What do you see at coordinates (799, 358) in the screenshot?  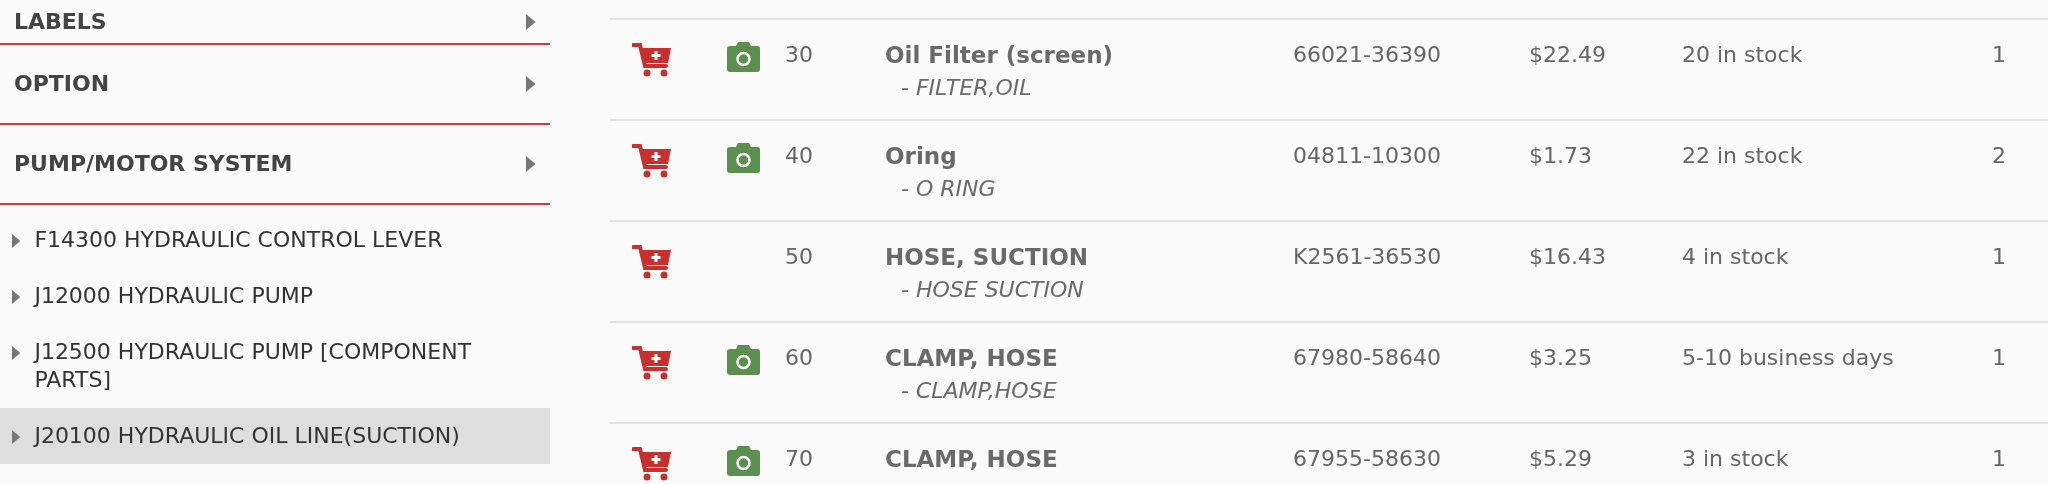 I see `reference-number: 60` at bounding box center [799, 358].